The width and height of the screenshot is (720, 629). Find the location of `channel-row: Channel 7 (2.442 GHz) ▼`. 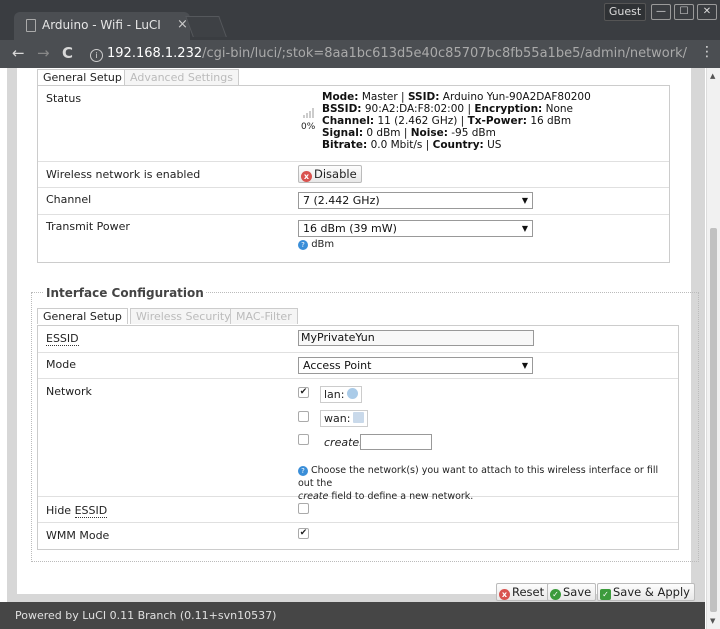

channel-row: Channel 7 (2.442 GHz) ▼ is located at coordinates (353, 201).